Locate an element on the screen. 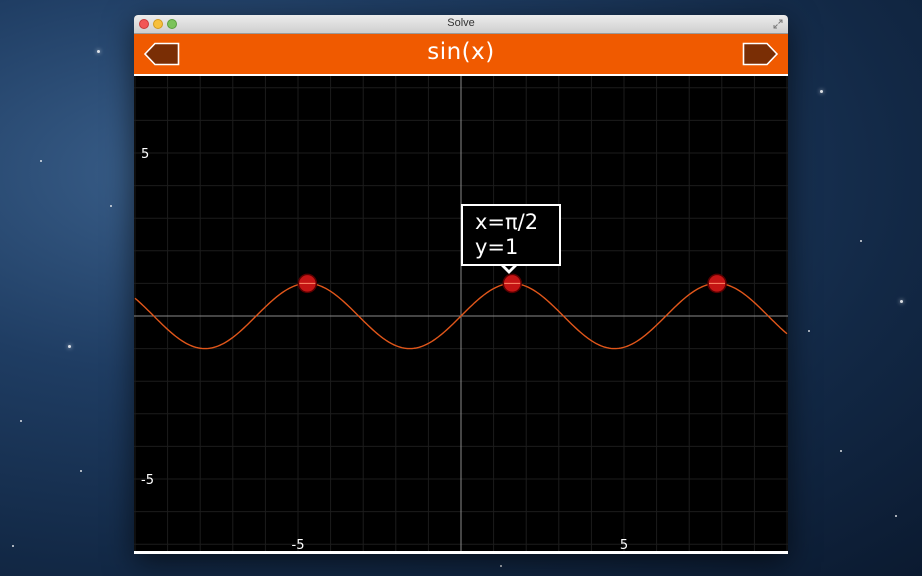 This screenshot has width=922, height=576. window-title: Solve is located at coordinates (461, 23).